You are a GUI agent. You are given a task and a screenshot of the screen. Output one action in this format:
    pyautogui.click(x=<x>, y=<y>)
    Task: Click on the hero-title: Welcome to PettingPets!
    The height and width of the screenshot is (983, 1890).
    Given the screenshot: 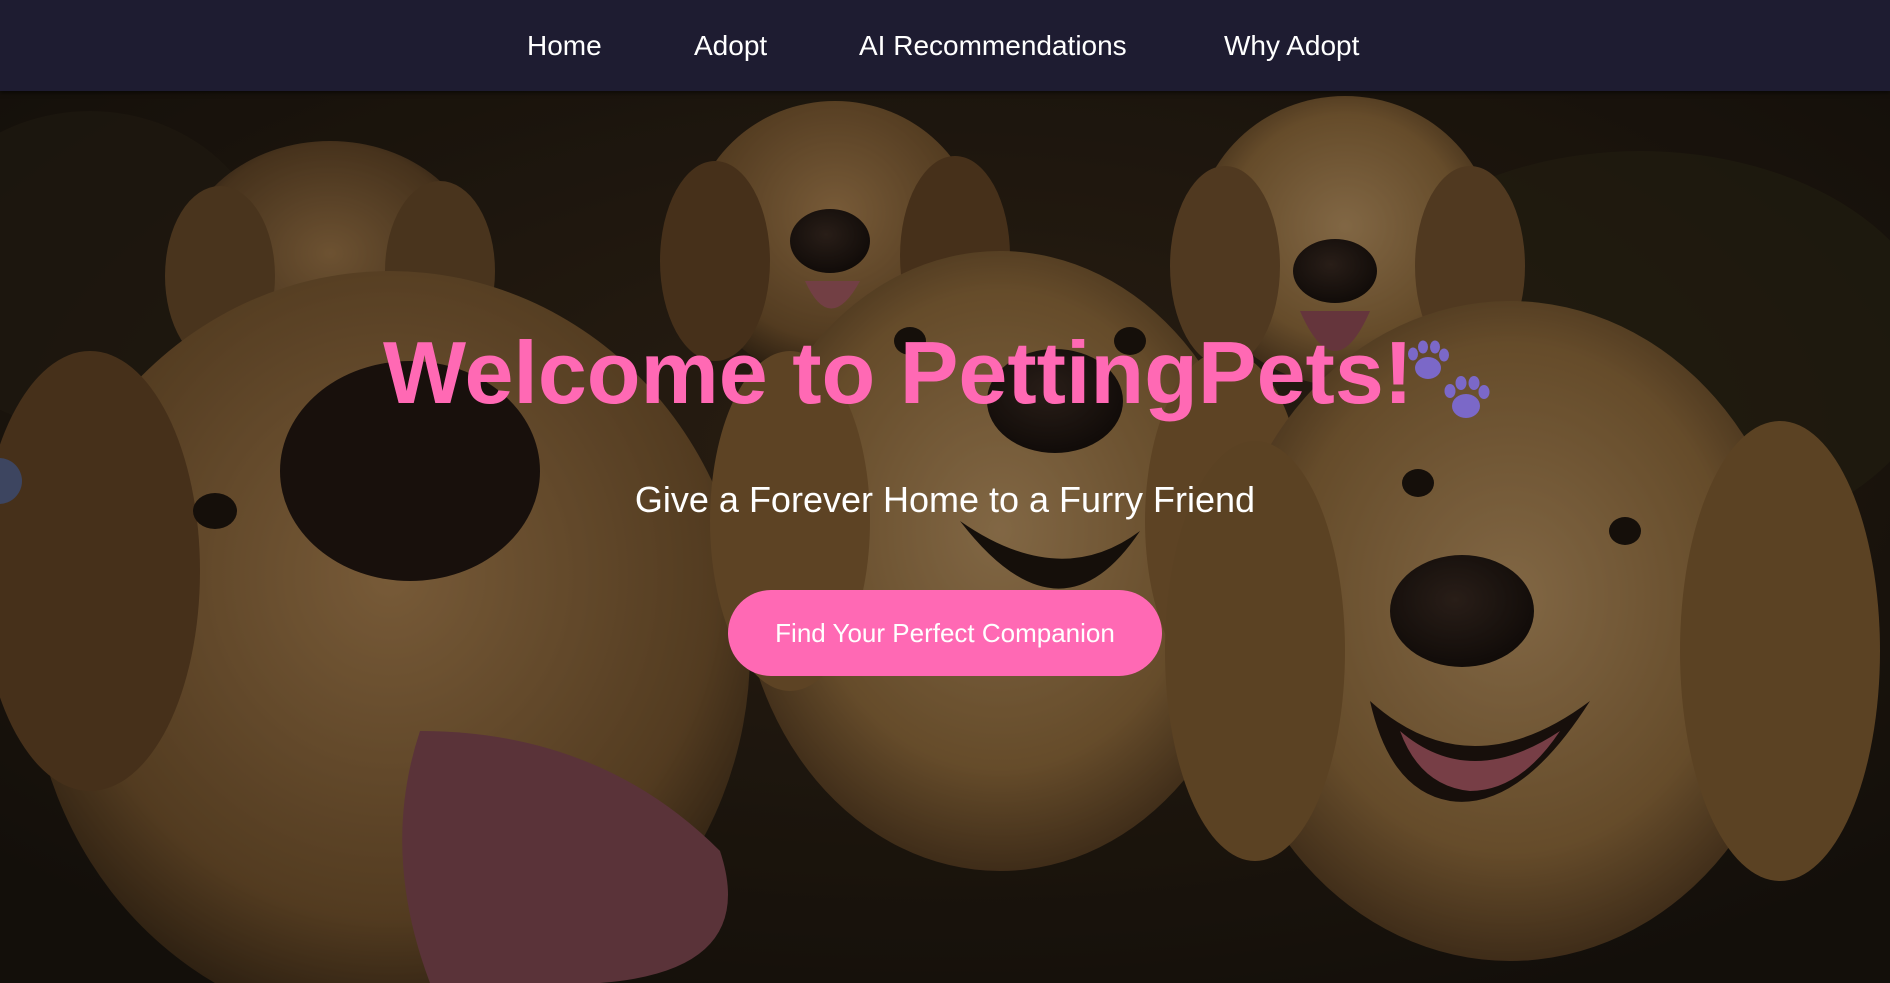 What is the action you would take?
    pyautogui.click(x=898, y=372)
    